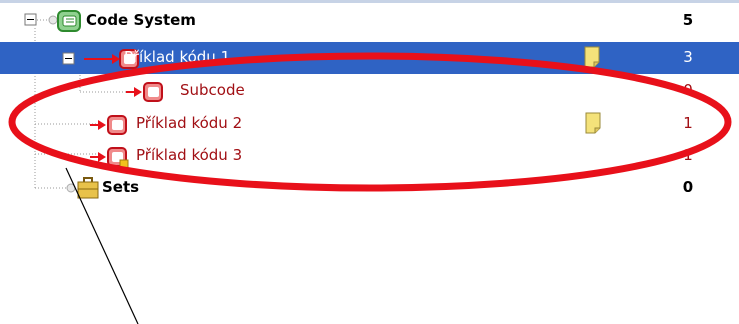 The height and width of the screenshot is (324, 739). I want to click on tree-row-priklad-kodu-2: Příklad kódu 2 1, so click(369, 124).